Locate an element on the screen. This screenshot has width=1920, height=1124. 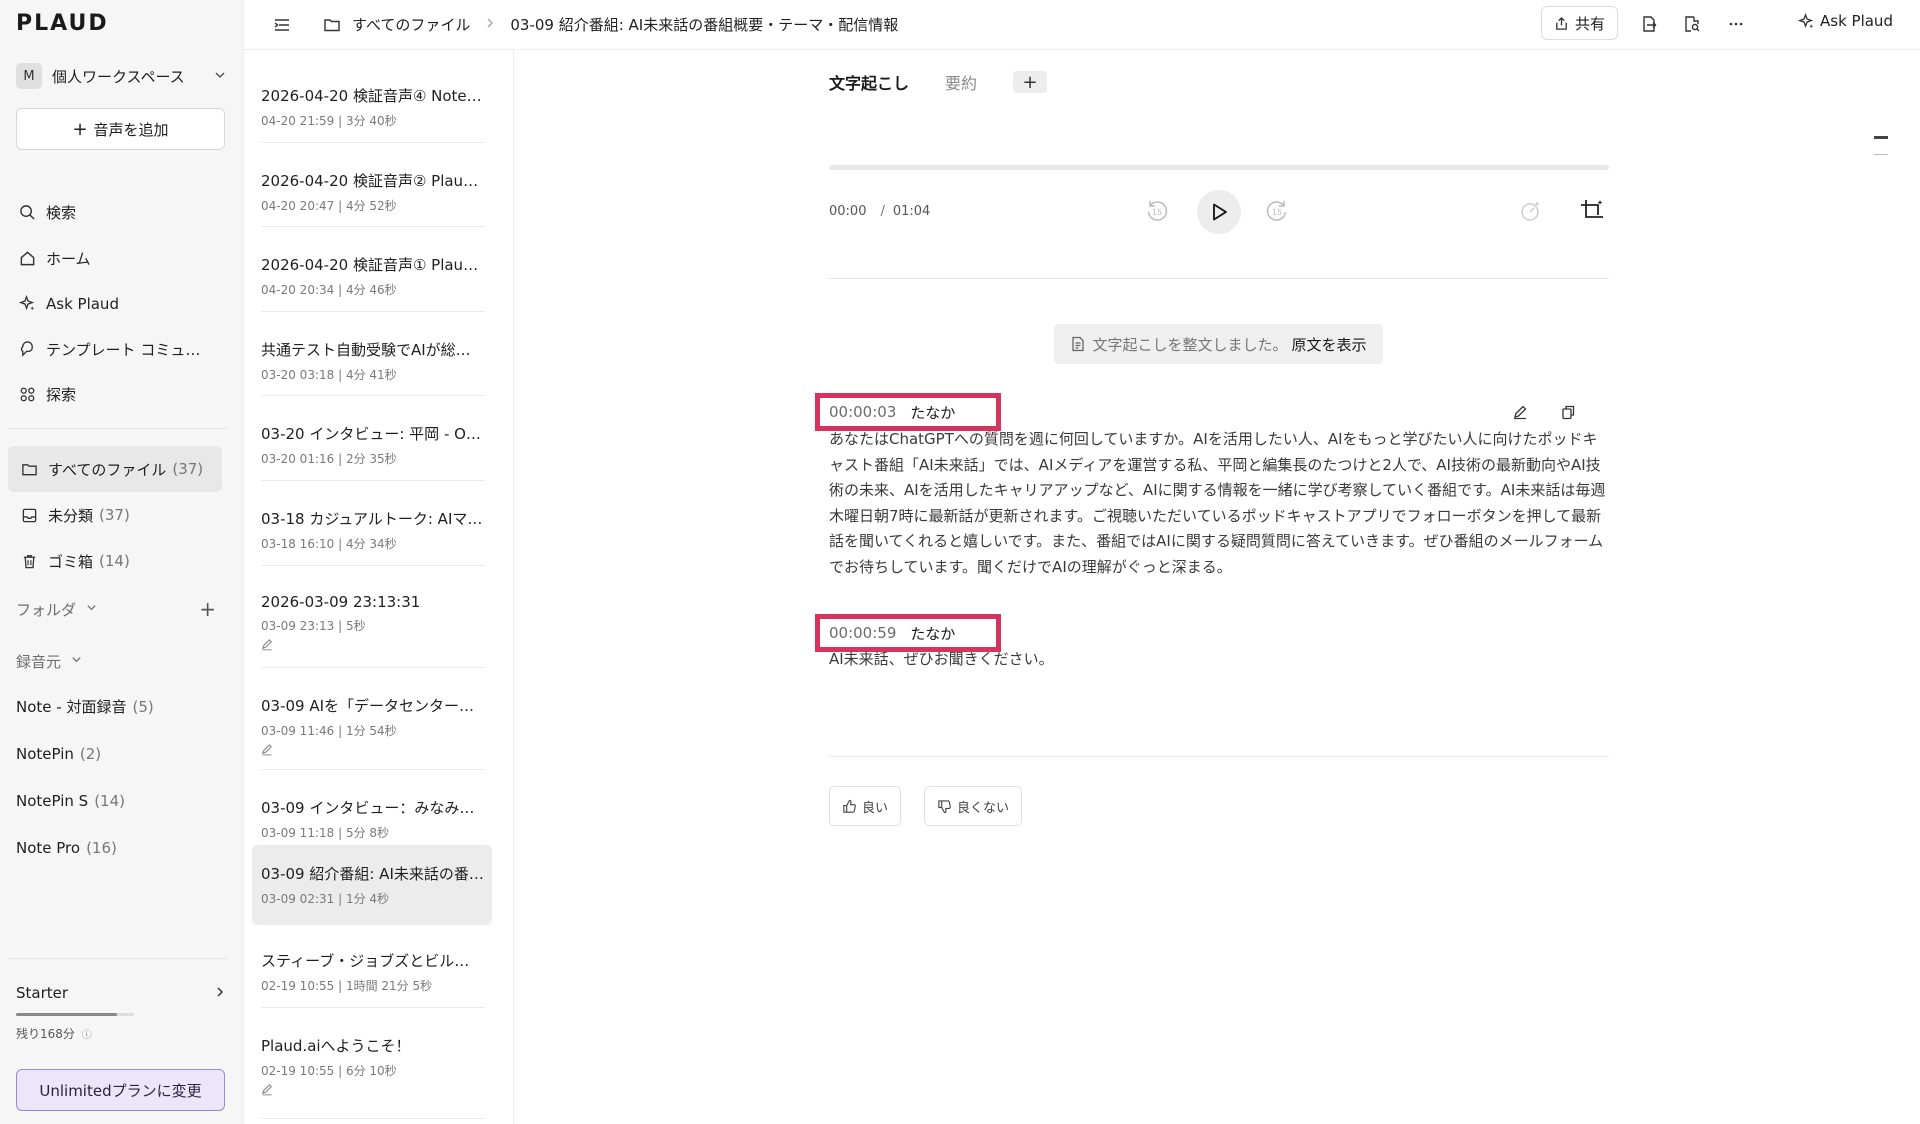
toggle-sidebar-icon is located at coordinates (282, 25).